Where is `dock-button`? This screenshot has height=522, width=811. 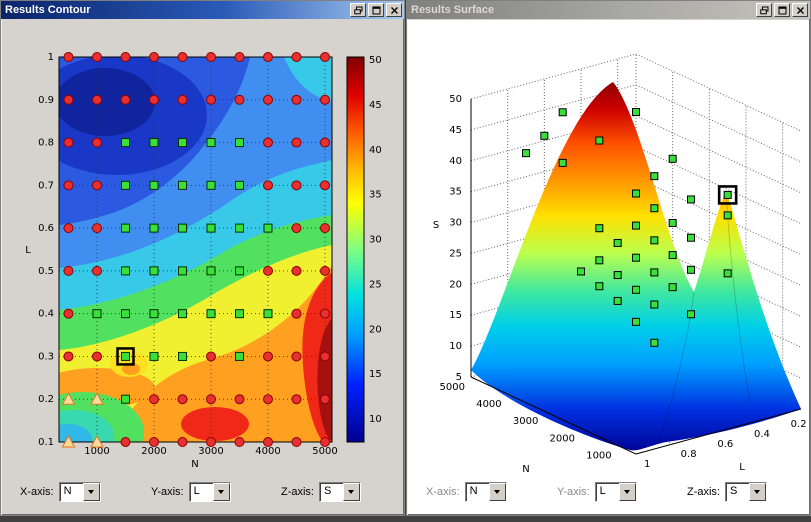 dock-button is located at coordinates (764, 10).